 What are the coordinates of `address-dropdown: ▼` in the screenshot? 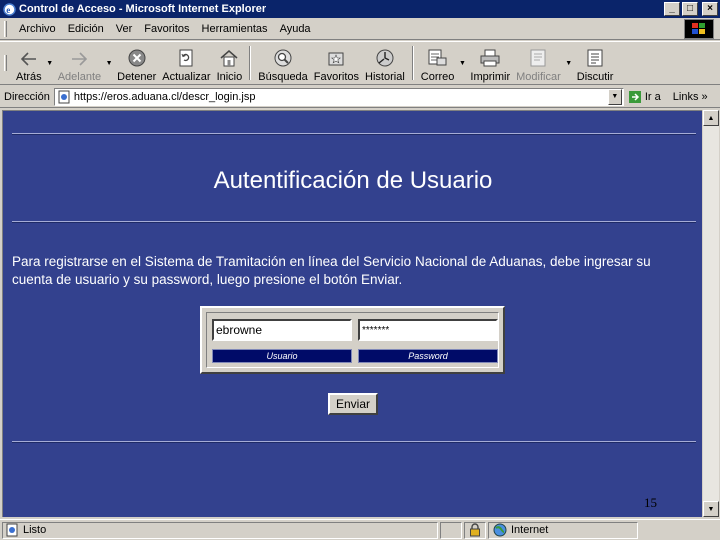 It's located at (614, 96).